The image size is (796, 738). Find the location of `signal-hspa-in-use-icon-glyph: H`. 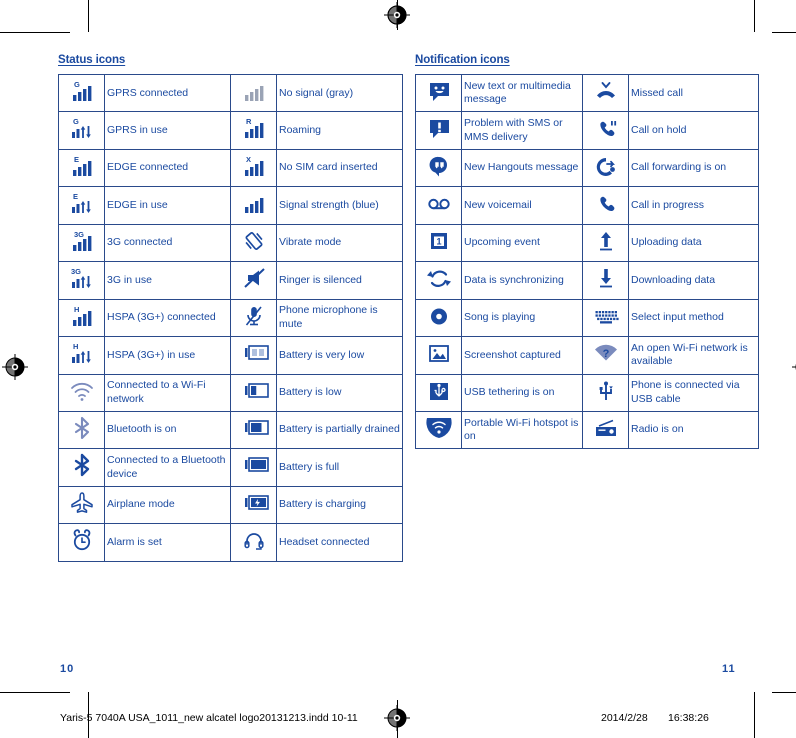

signal-hspa-in-use-icon-glyph: H is located at coordinates (82, 353).